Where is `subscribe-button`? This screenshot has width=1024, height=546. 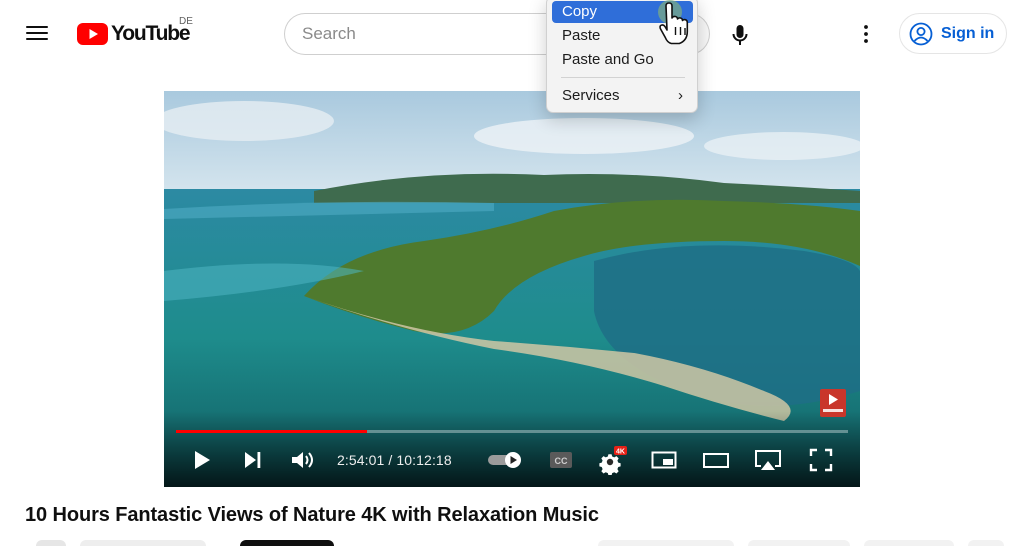
subscribe-button is located at coordinates (287, 543).